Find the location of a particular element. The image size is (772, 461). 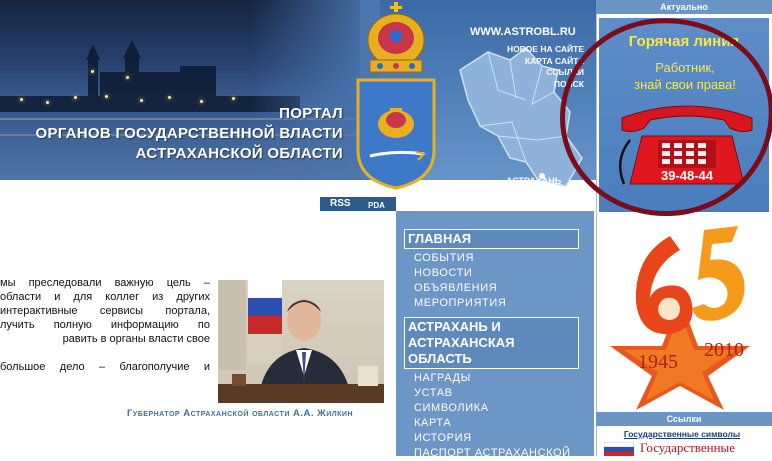

state-symbols-banner: Государственные is located at coordinates (687, 448).